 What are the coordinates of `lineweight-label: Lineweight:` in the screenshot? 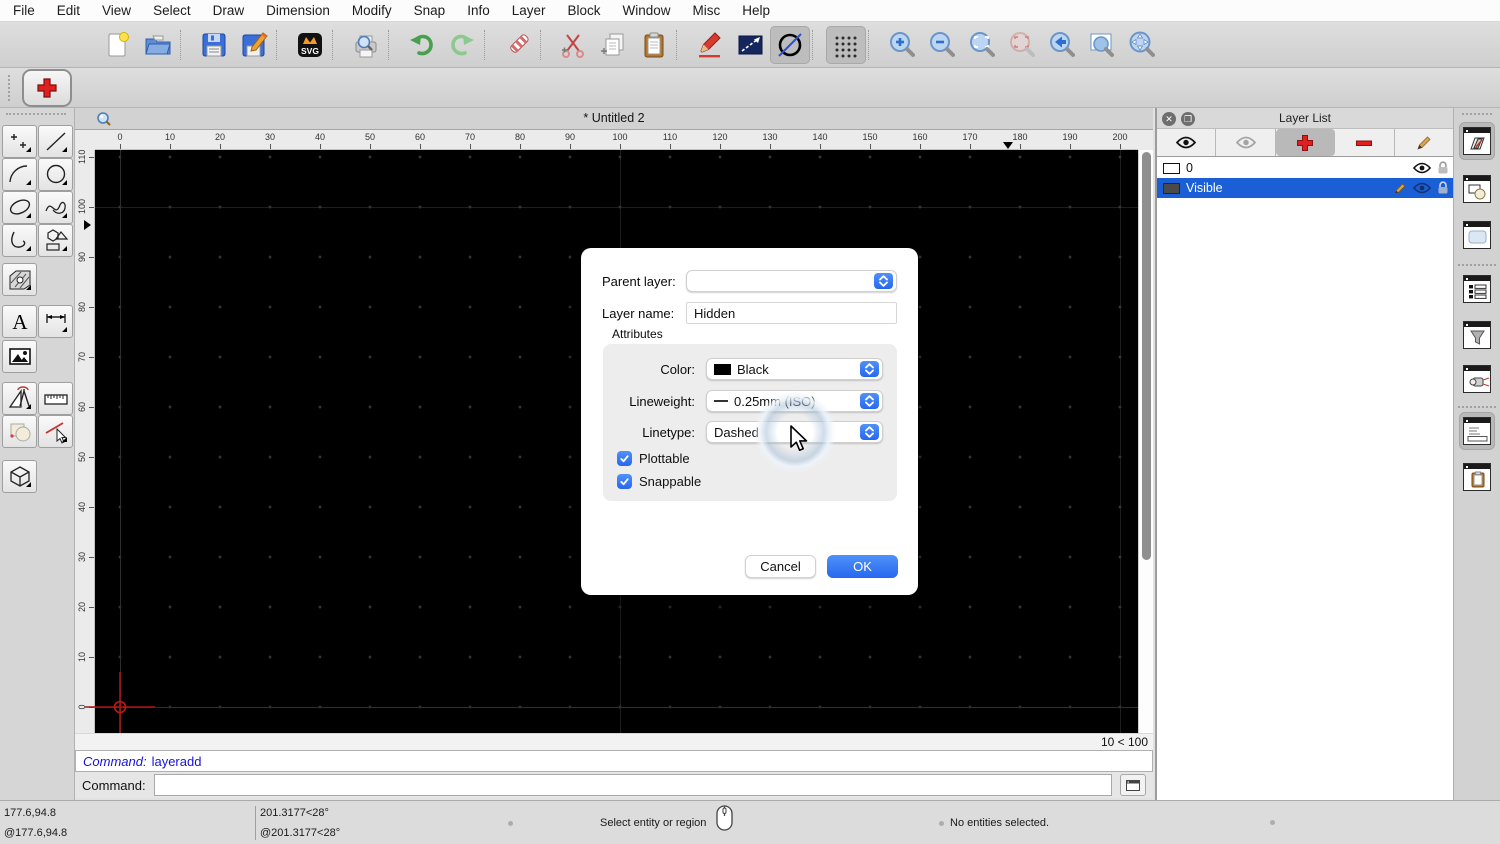 It's located at (662, 401).